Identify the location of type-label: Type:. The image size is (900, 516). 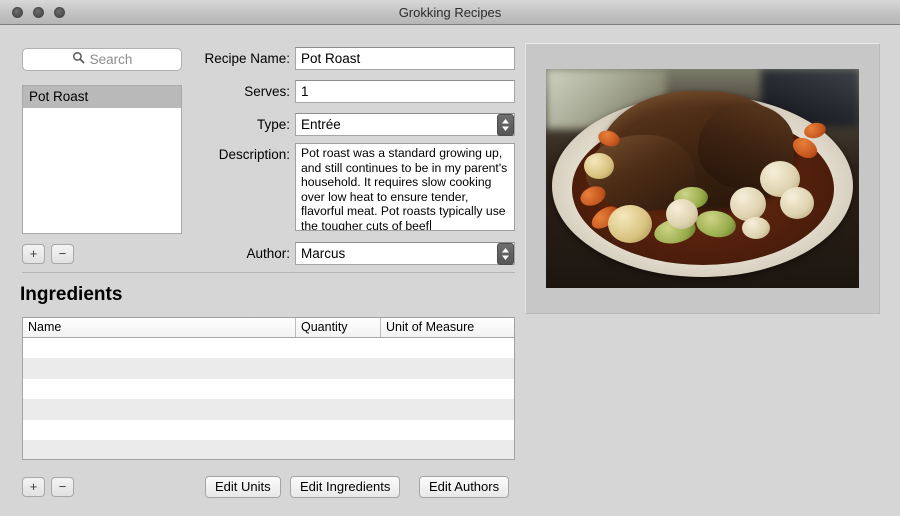
(273, 124).